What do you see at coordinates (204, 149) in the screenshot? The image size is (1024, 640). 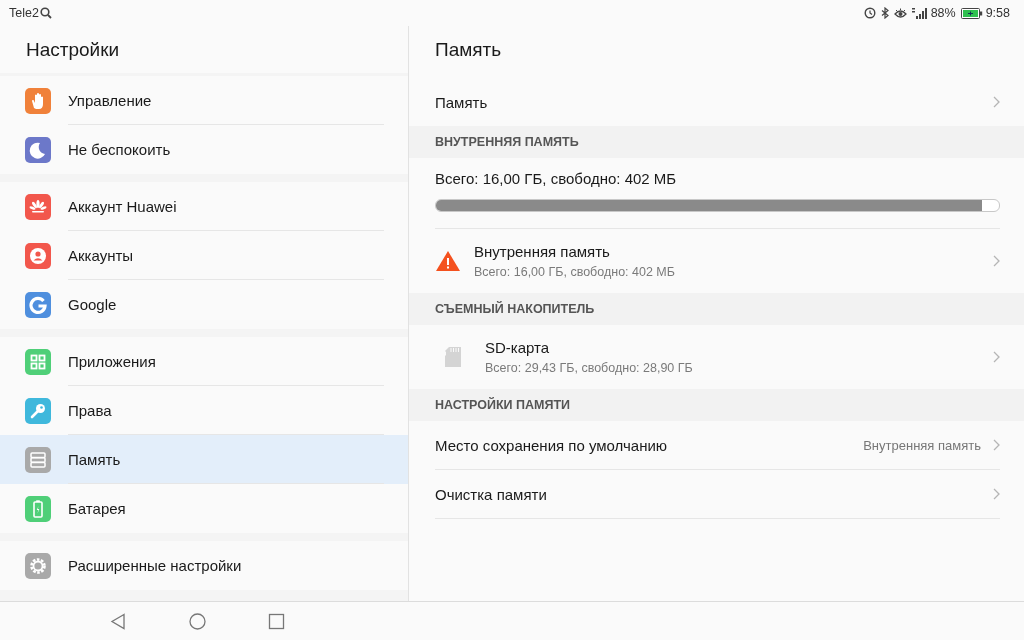 I see `sidebar-item: Не беспокоить` at bounding box center [204, 149].